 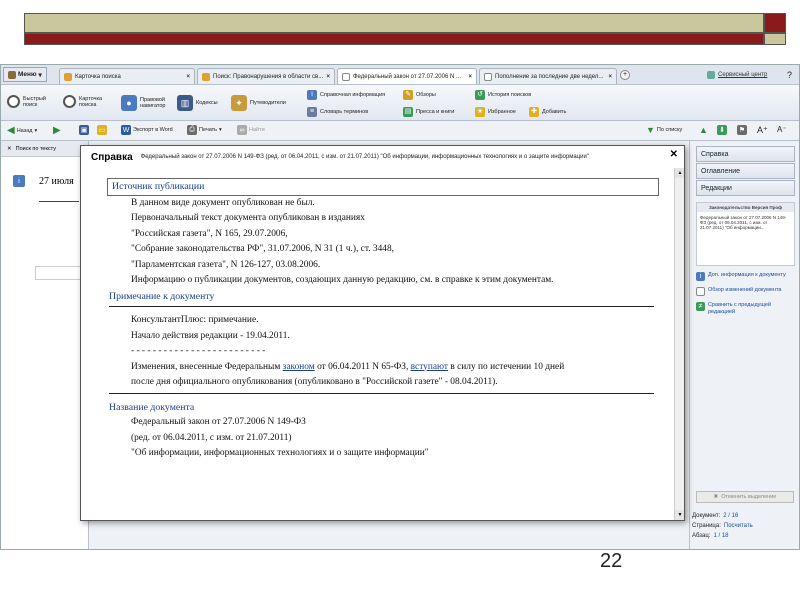 What do you see at coordinates (745, 171) in the screenshot?
I see `contents-tab: Оглавление` at bounding box center [745, 171].